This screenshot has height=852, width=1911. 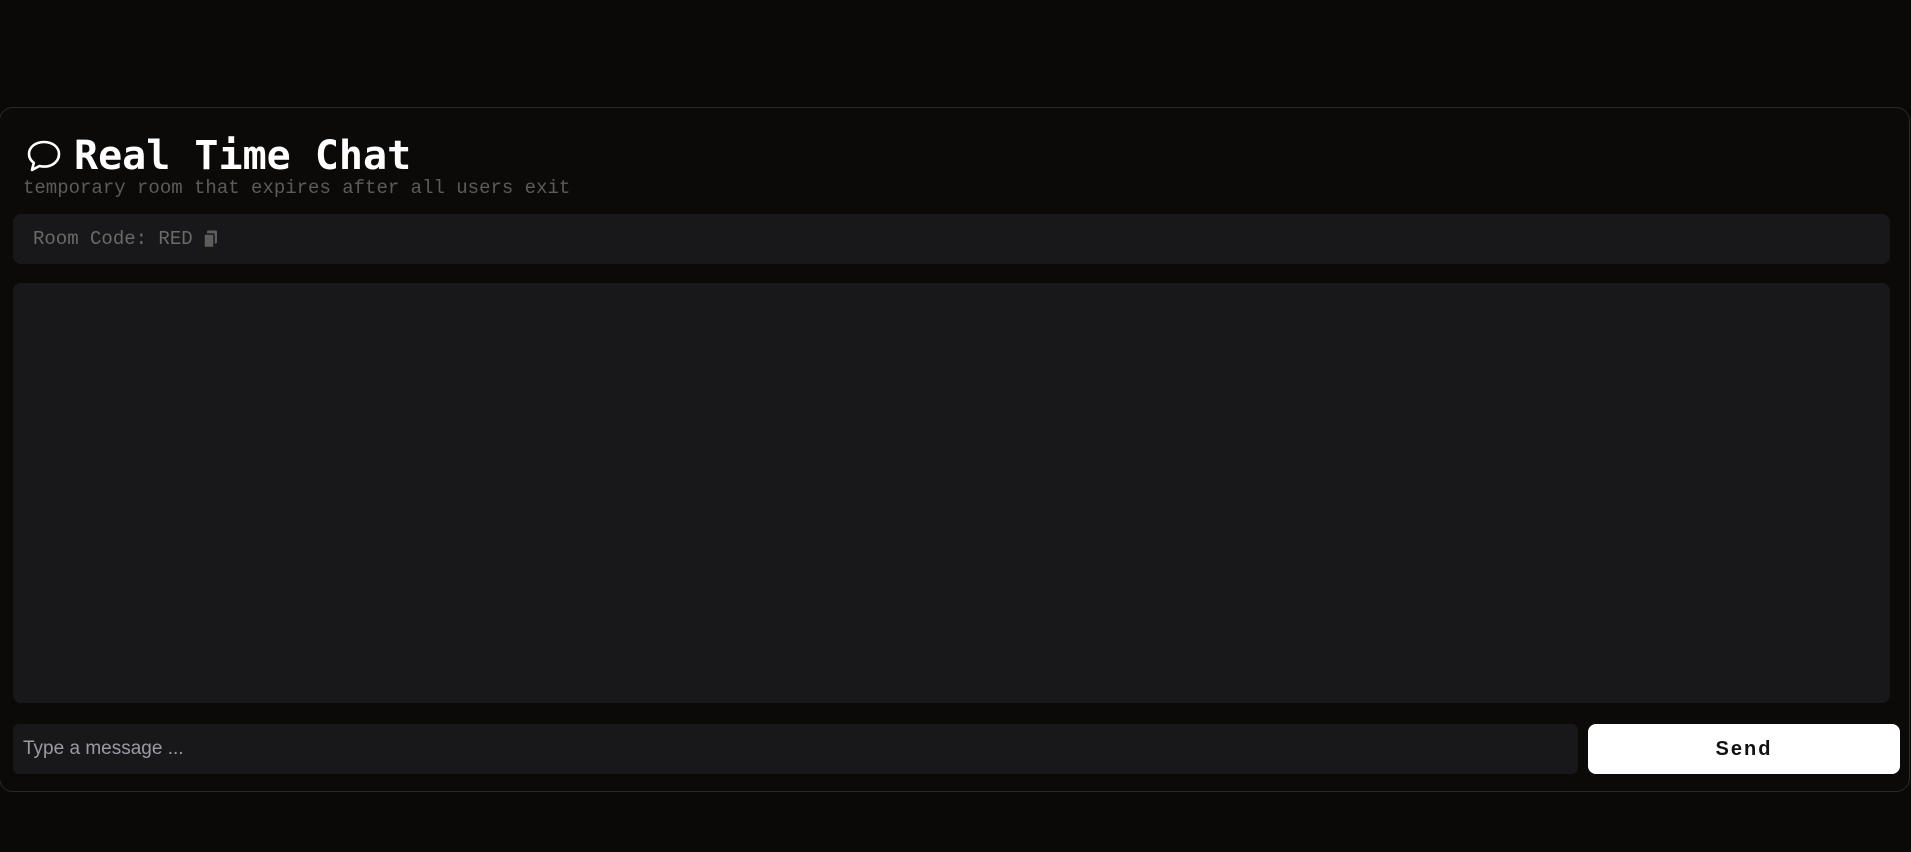 What do you see at coordinates (951, 239) in the screenshot?
I see `room-code-bar: Room Code: RED` at bounding box center [951, 239].